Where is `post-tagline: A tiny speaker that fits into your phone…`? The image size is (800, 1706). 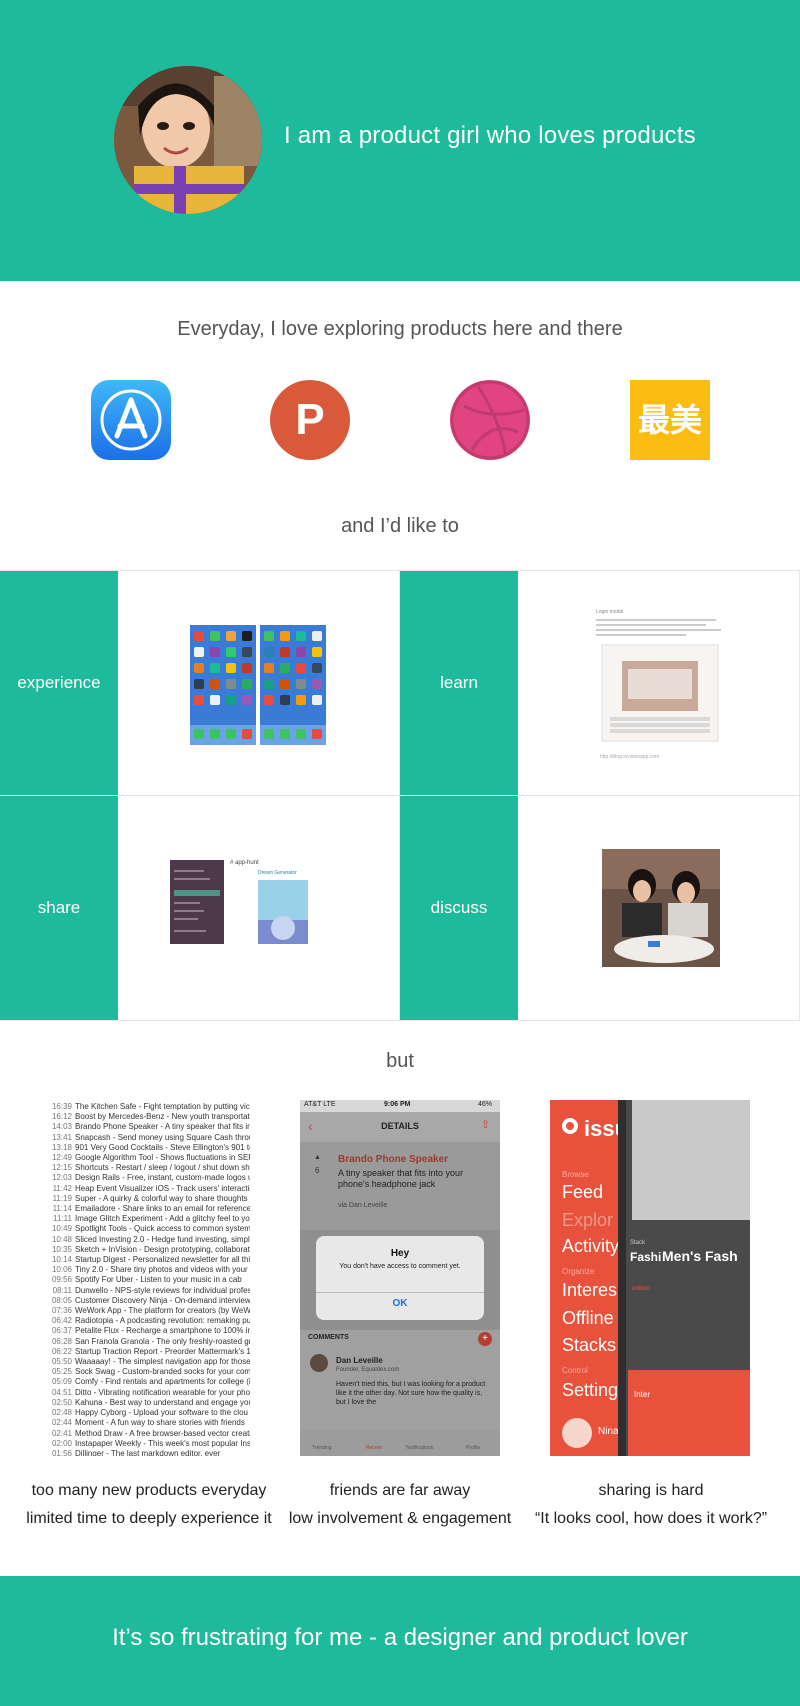
post-tagline: A tiny speaker that fits into your phone… is located at coordinates (401, 1178).